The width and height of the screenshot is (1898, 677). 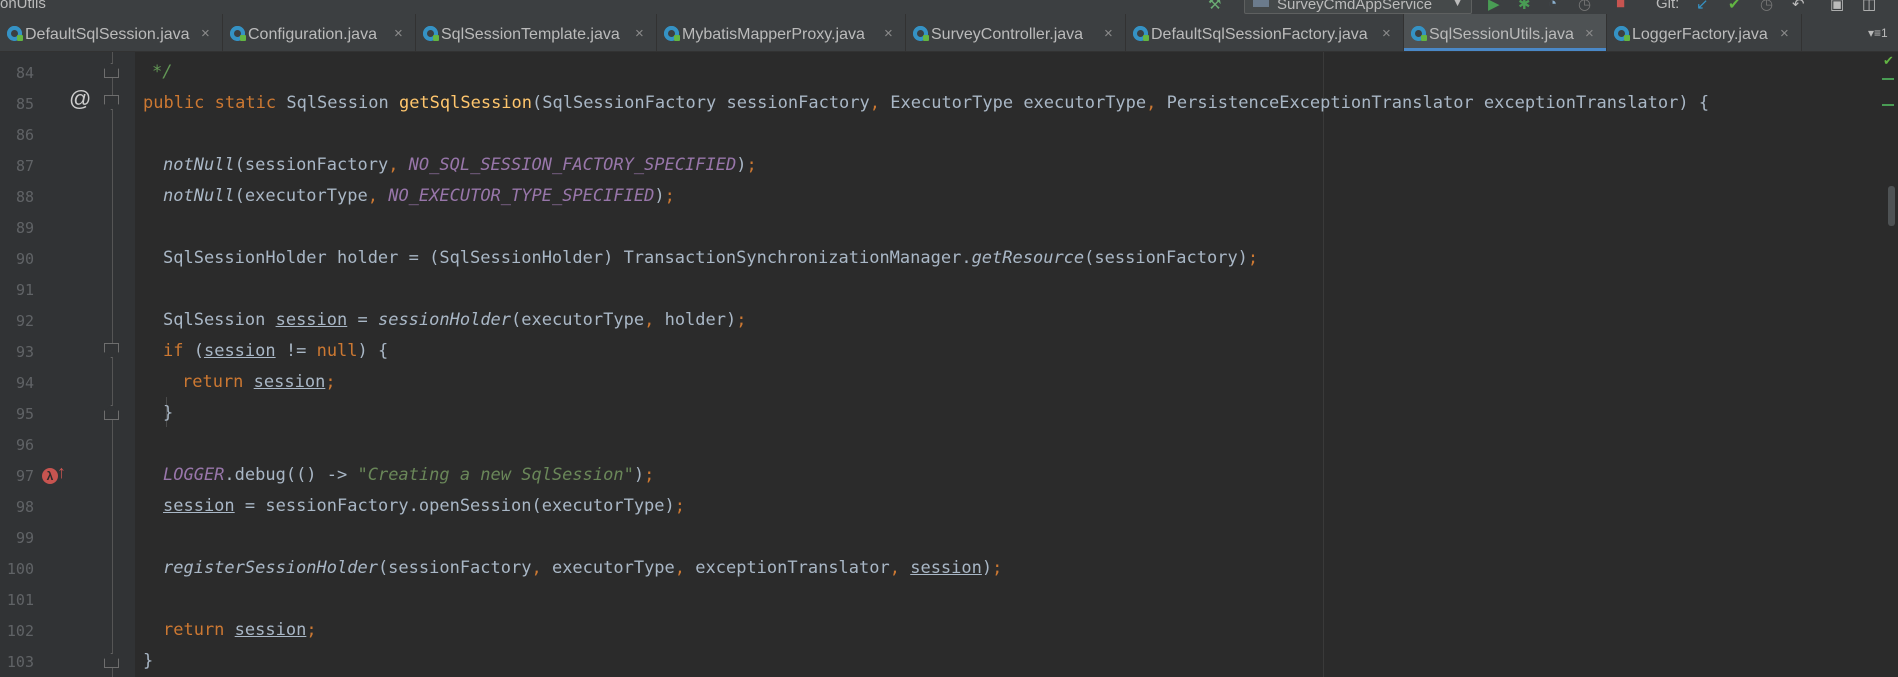 I want to click on tab-sql-session-utils: SqlSessionUtils.java ×, so click(x=1505, y=32).